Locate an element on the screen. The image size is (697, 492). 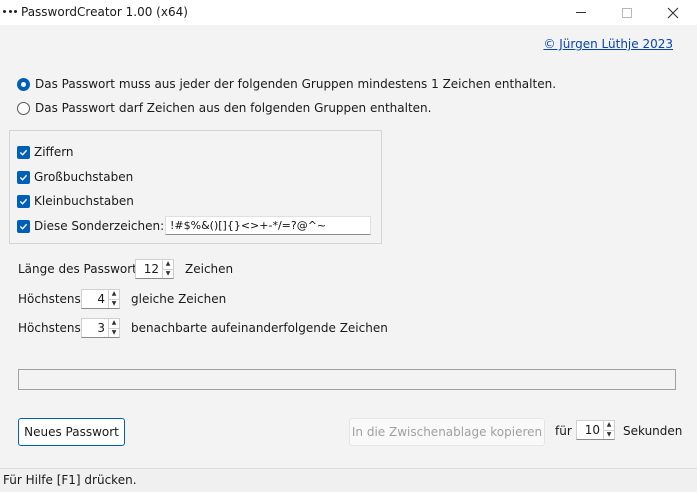
radio-button is located at coordinates (23, 108).